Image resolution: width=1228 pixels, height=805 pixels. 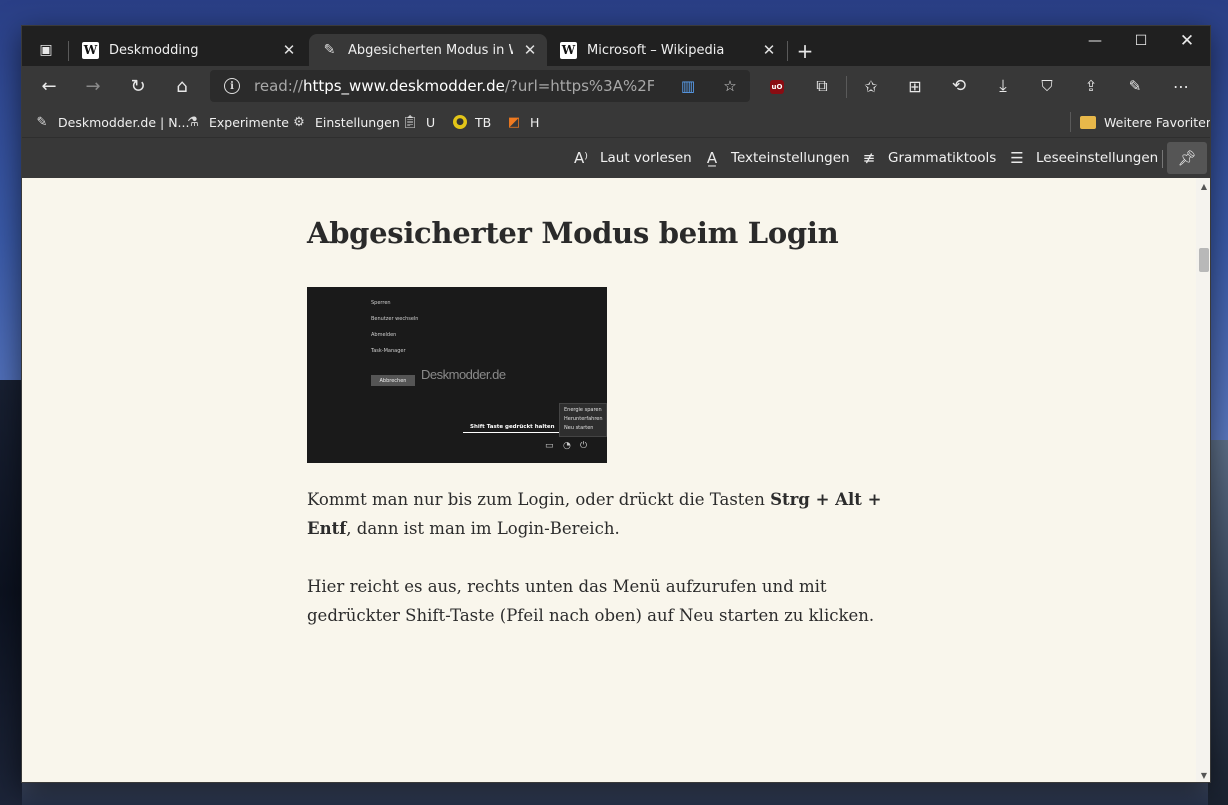 I want to click on power-icon: ⏻, so click(x=584, y=446).